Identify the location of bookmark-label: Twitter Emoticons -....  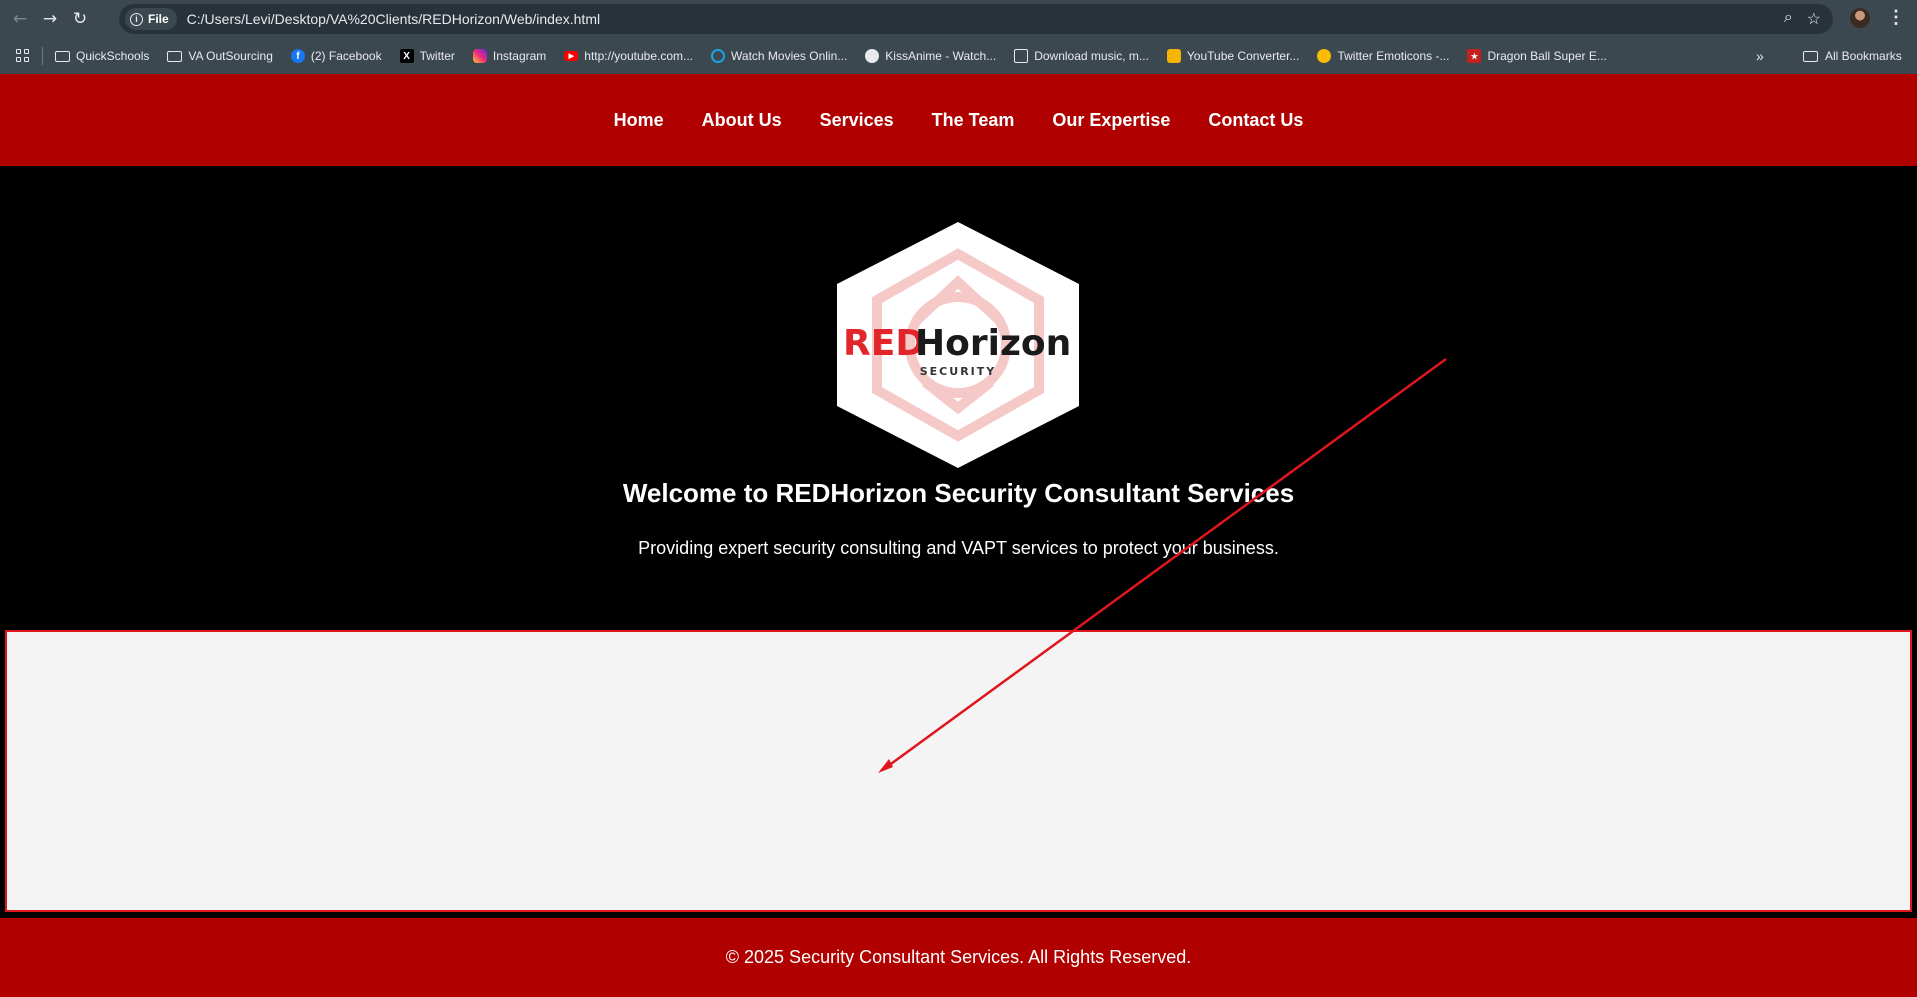
(1393, 56).